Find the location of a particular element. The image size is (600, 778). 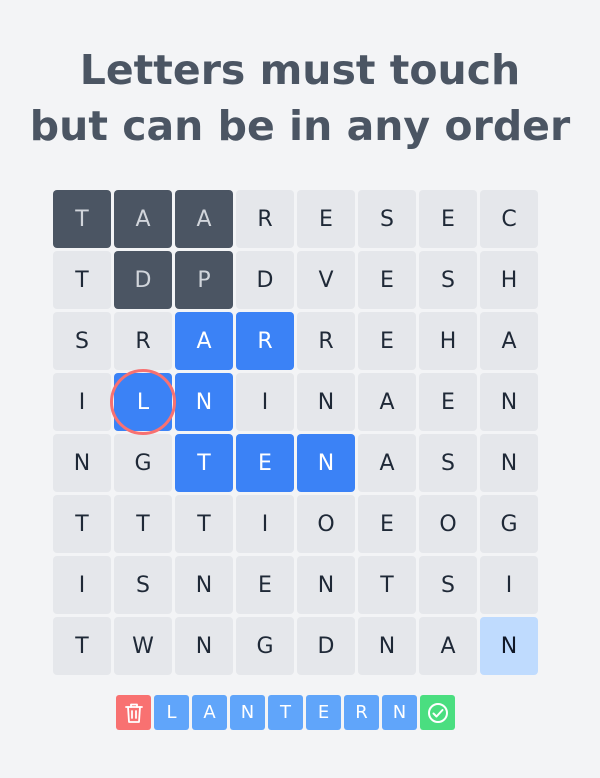

trash-icon is located at coordinates (133, 712).